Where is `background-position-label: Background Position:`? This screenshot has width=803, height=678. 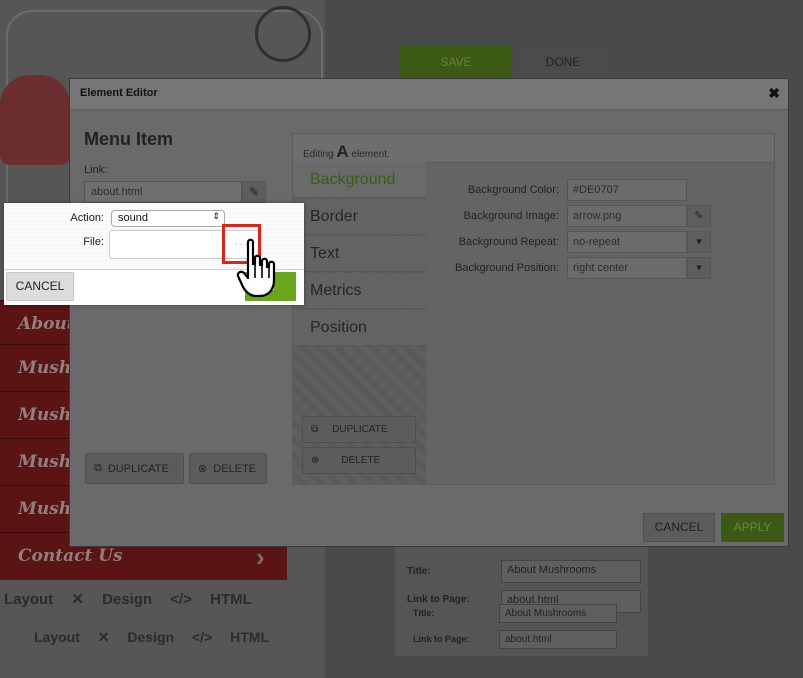 background-position-label: Background Position: is located at coordinates (507, 268).